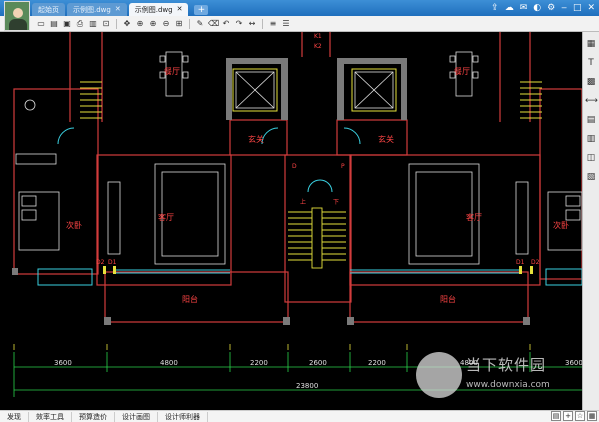 Image resolution: width=599 pixels, height=422 pixels. What do you see at coordinates (535, 262) in the screenshot?
I see `label-d2-right: D2` at bounding box center [535, 262].